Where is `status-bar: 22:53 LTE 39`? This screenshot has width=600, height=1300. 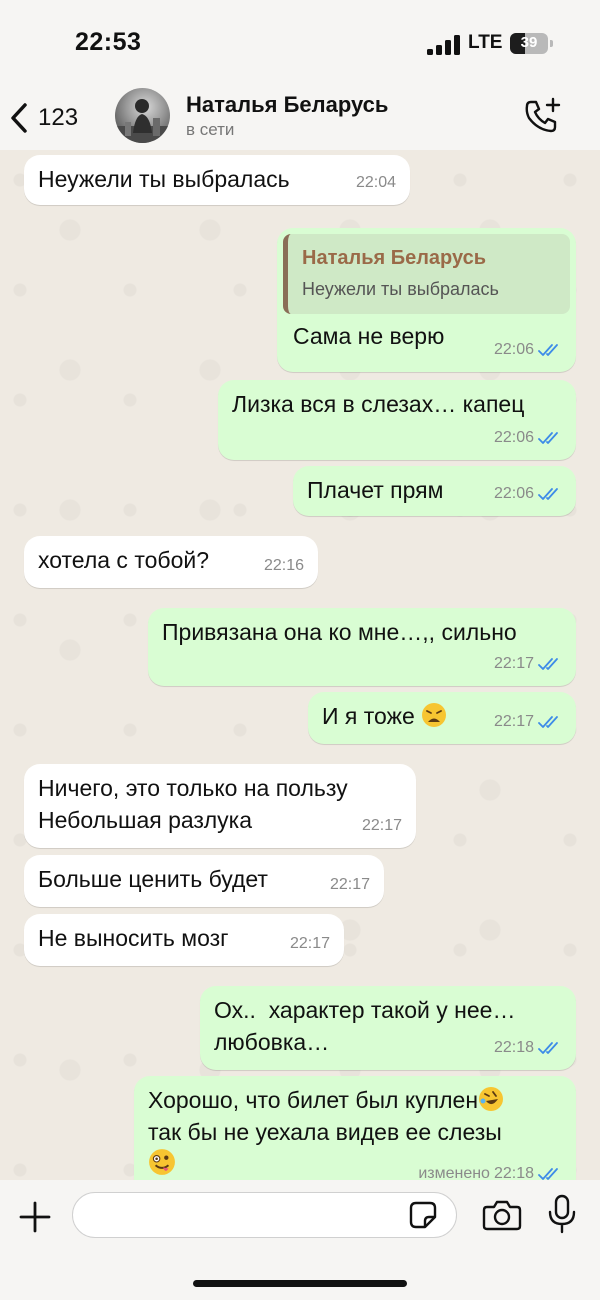 status-bar: 22:53 LTE 39 is located at coordinates (300, 43).